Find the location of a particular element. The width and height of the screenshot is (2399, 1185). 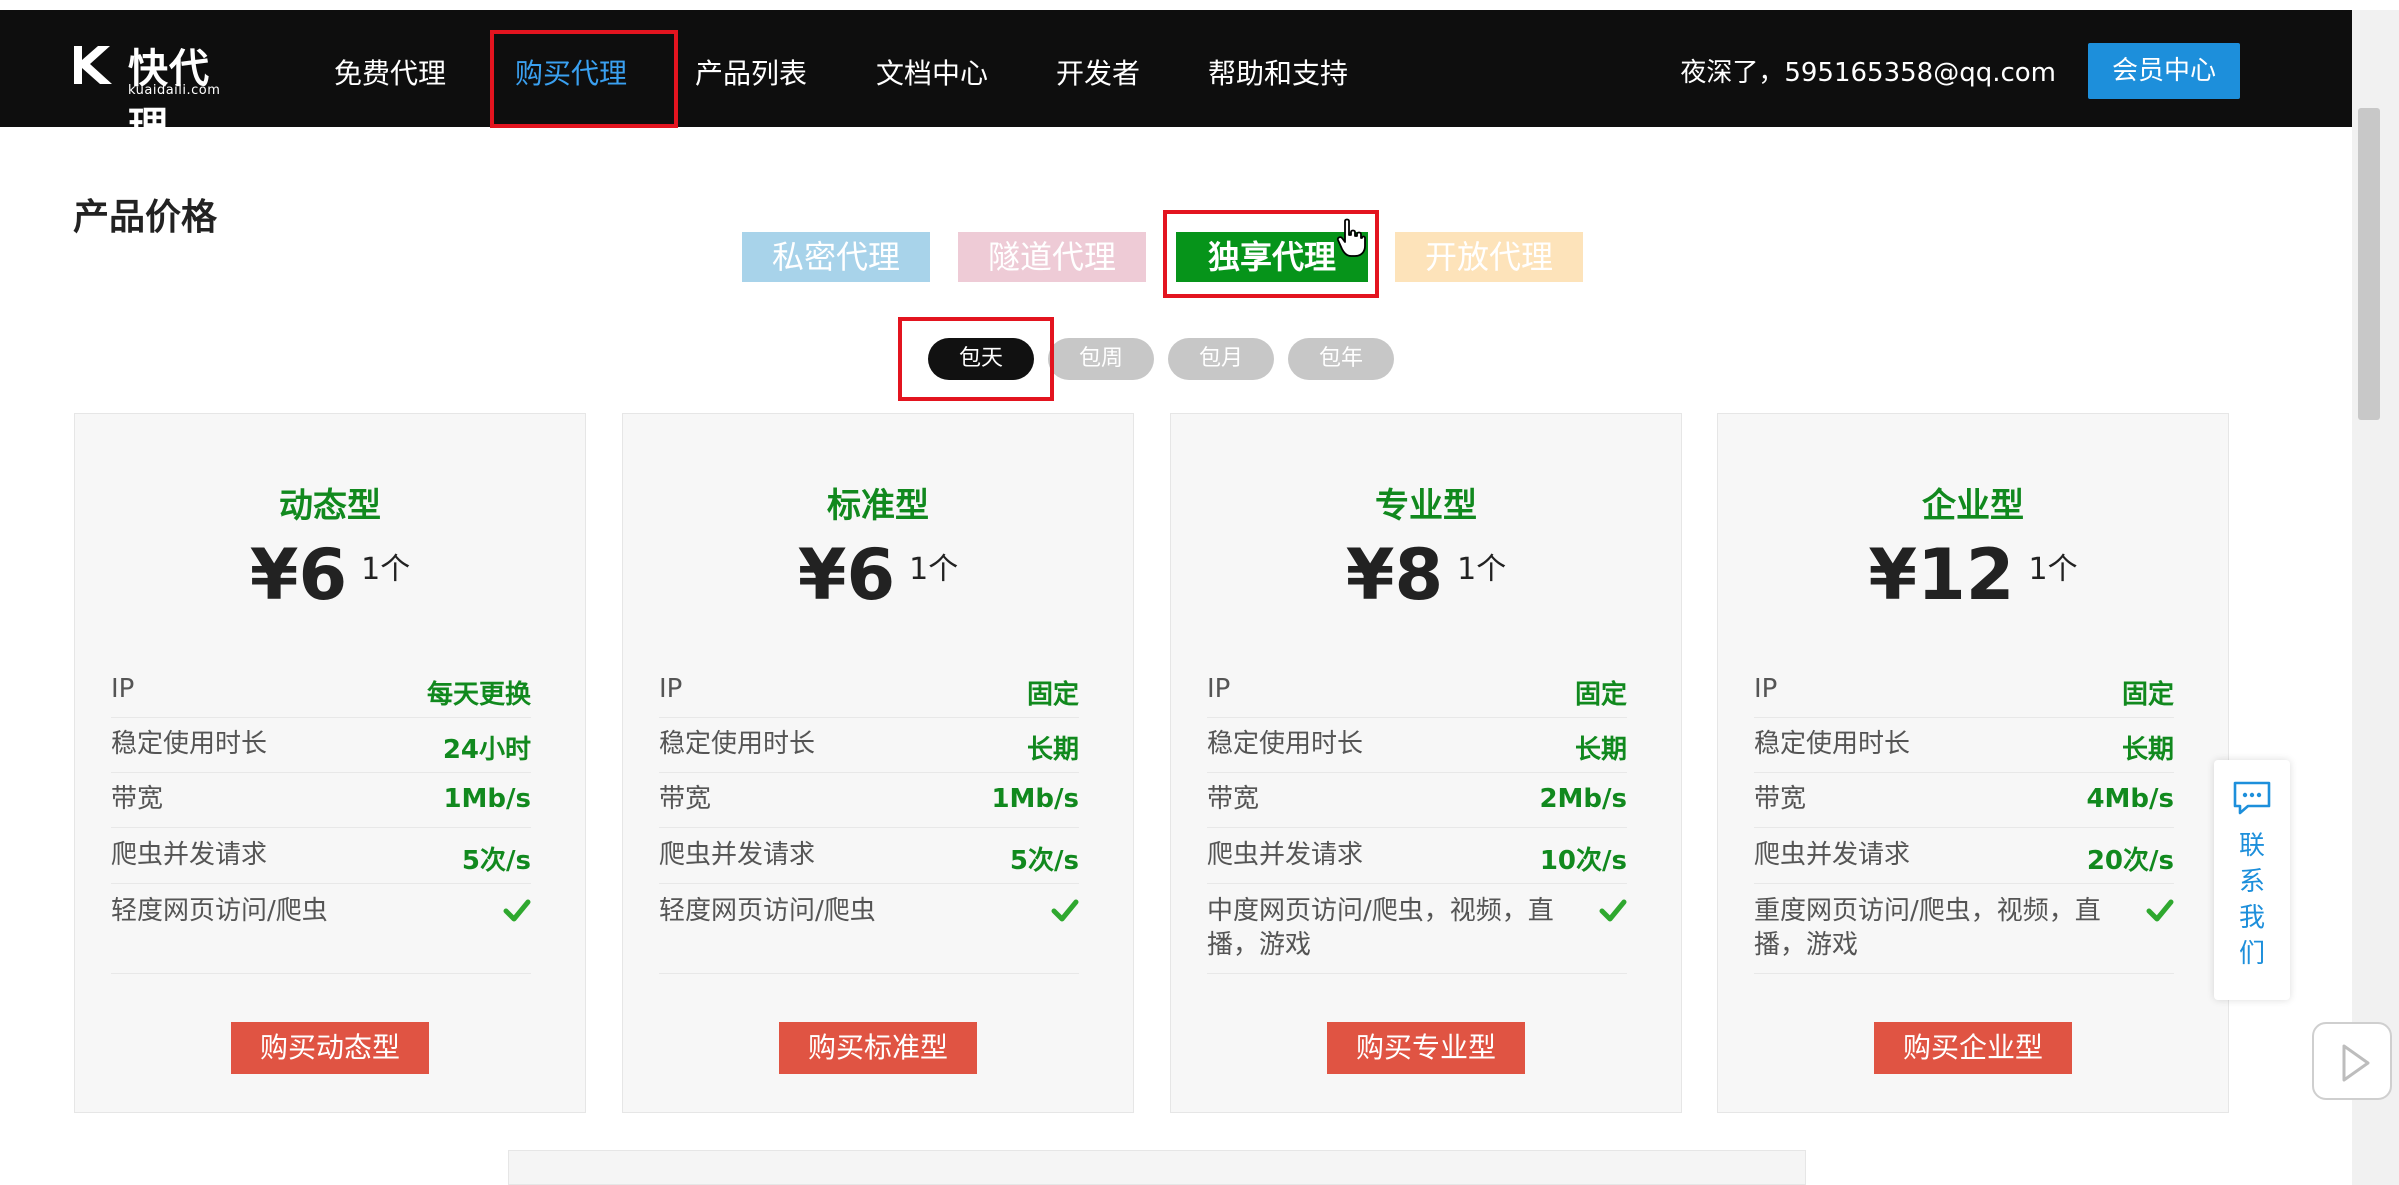

spec-label: 重度网页访问/爬虫，视频，直播，游戏 is located at coordinates (1927, 928).